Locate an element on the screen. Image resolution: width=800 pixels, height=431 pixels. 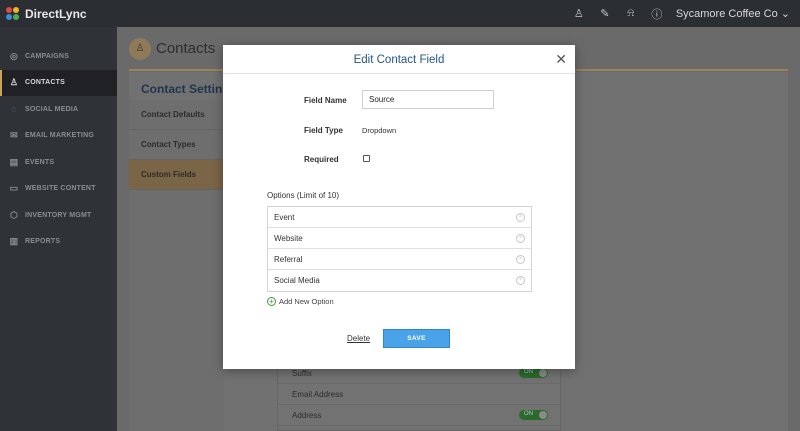
sidebar-item-inventory-mgmt: ⬡ INVENTORY MGMT is located at coordinates (58, 215).